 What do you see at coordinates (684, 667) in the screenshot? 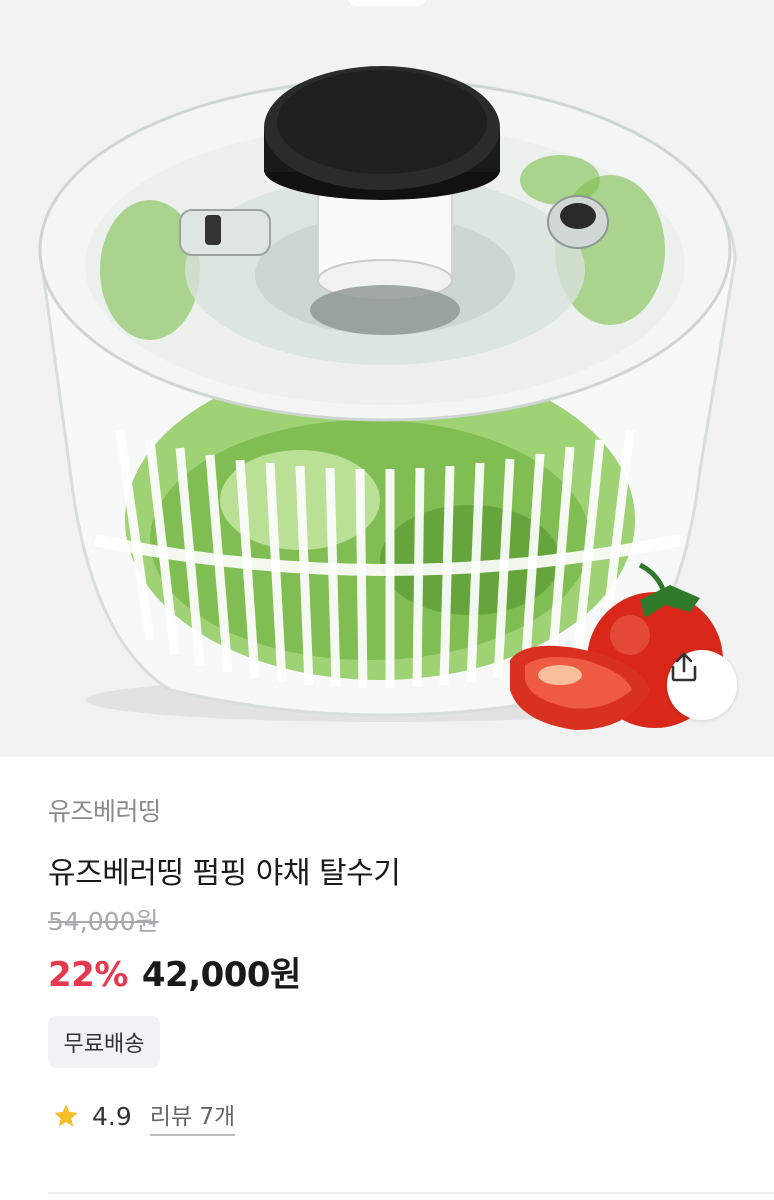
I see `share-icon` at bounding box center [684, 667].